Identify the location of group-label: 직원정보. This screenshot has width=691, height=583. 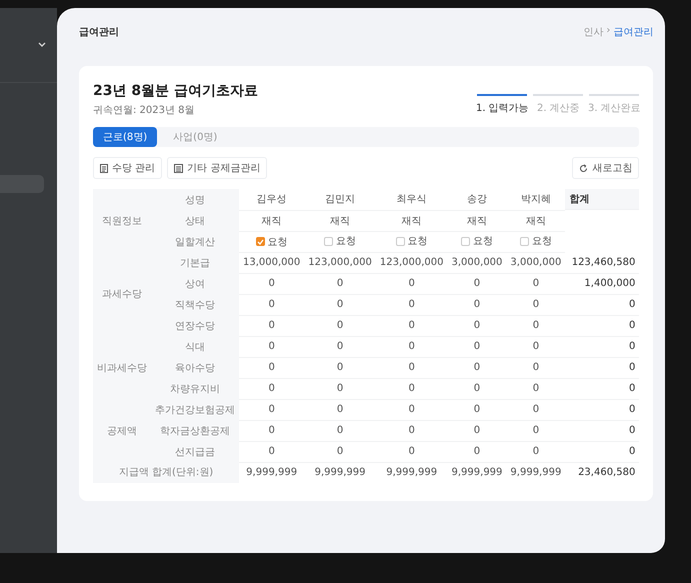
(122, 220).